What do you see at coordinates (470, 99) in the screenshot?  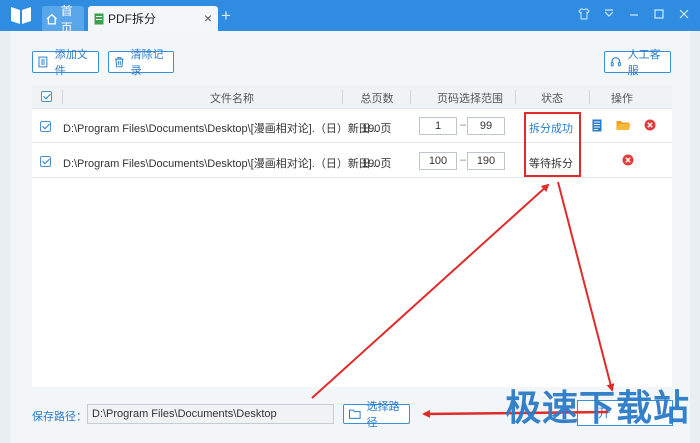 I see `header-page-range: 页码选择范围` at bounding box center [470, 99].